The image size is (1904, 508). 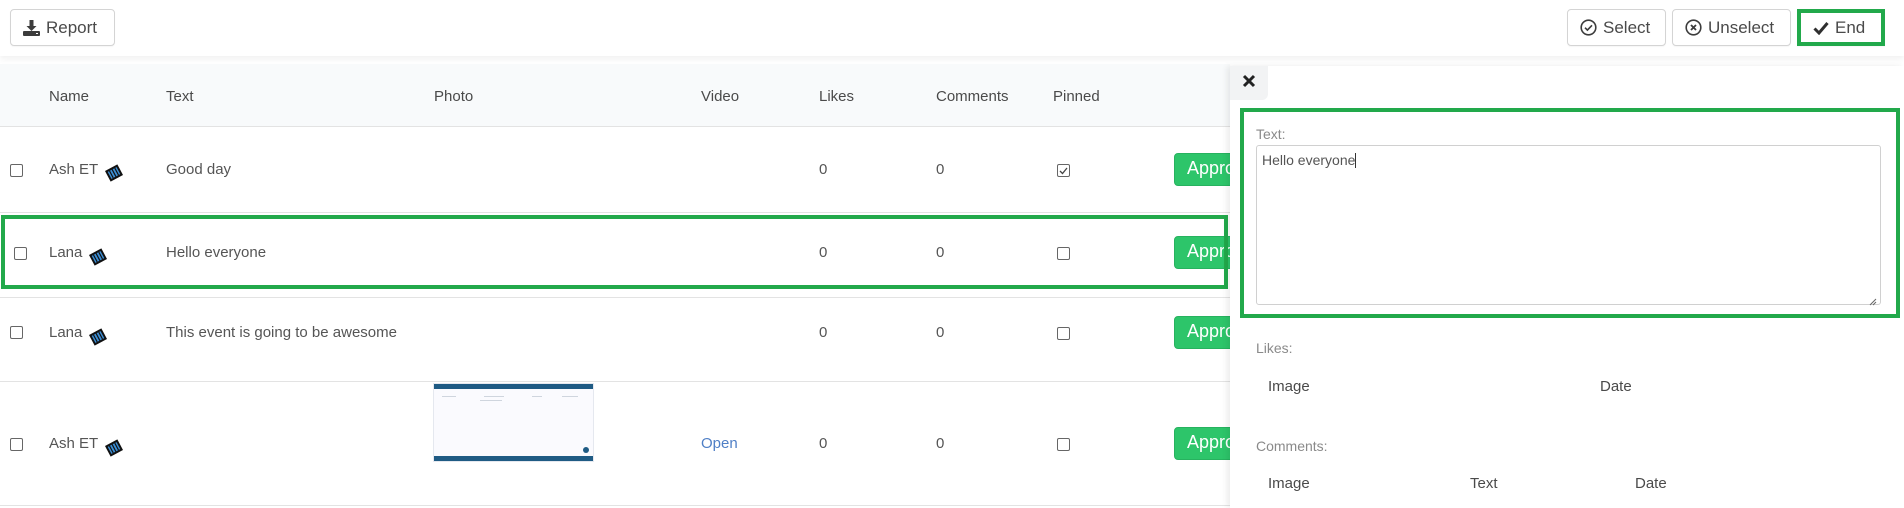 I want to click on header-likes: Likes, so click(x=836, y=96).